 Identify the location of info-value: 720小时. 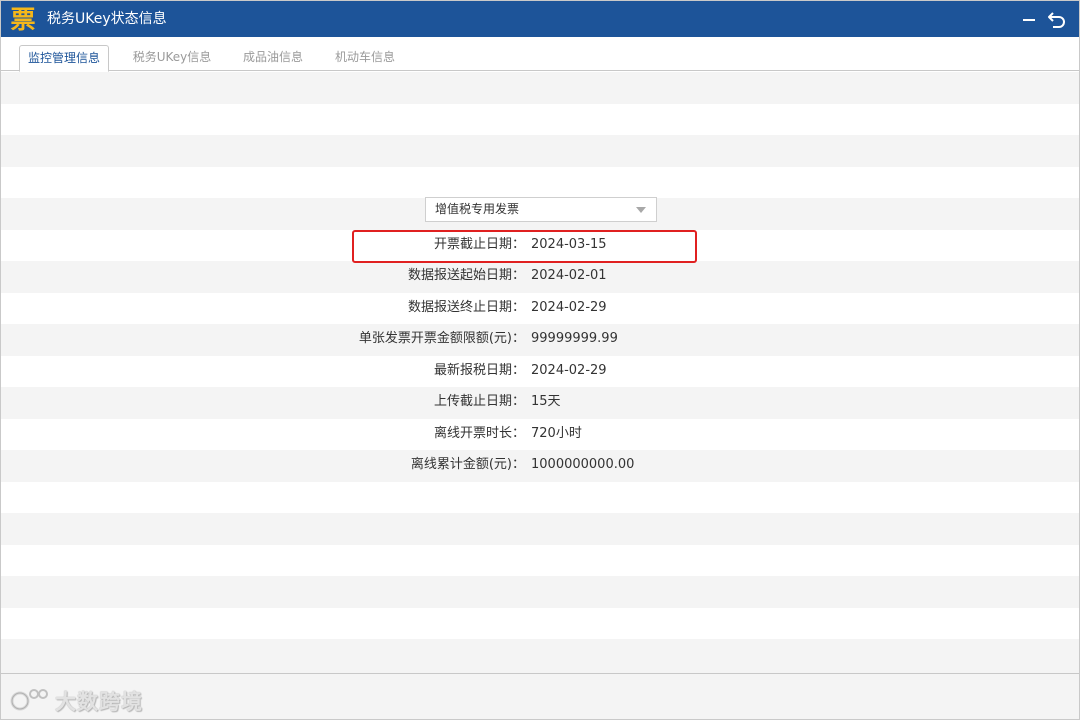
(556, 433).